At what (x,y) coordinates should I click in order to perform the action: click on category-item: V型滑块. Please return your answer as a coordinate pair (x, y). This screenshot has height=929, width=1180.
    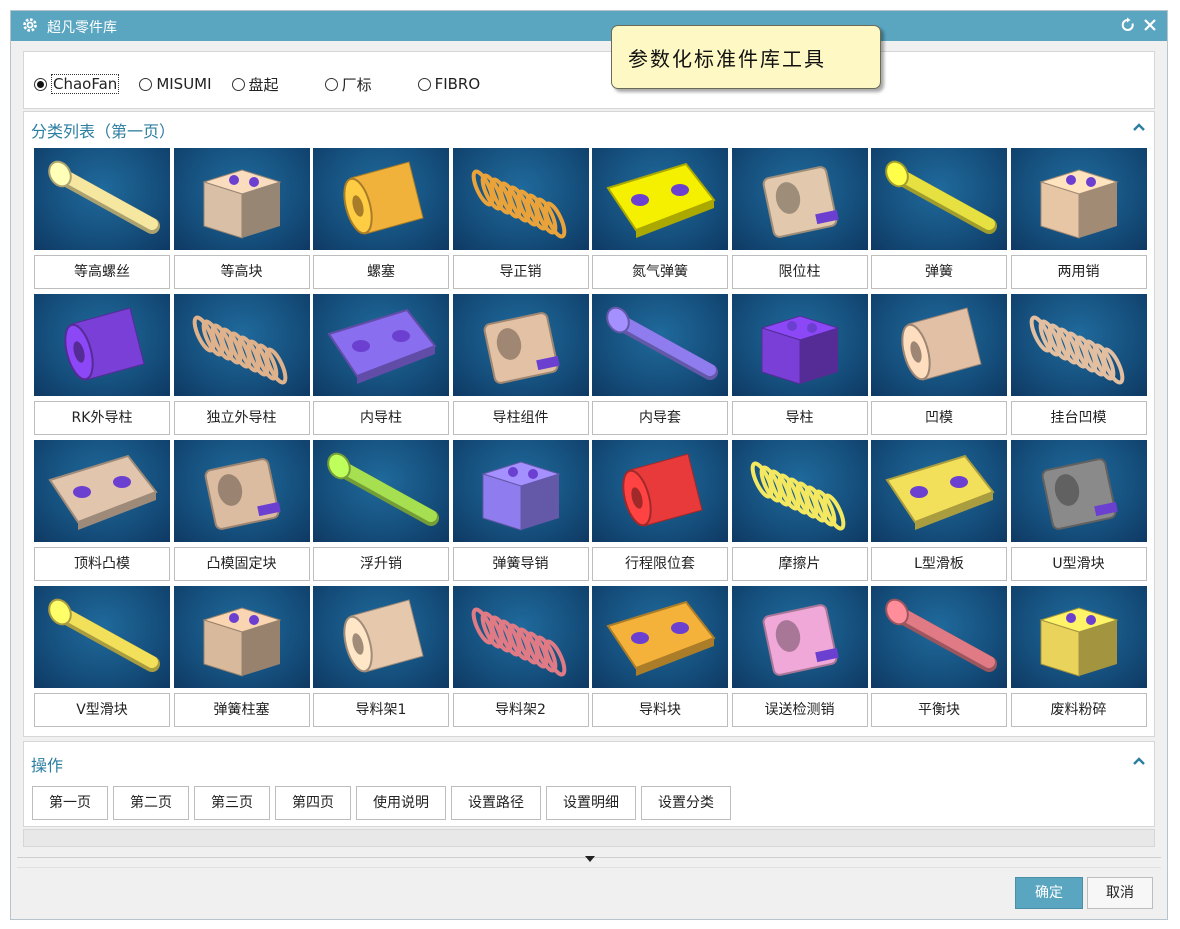
    Looking at the image, I should click on (103, 658).